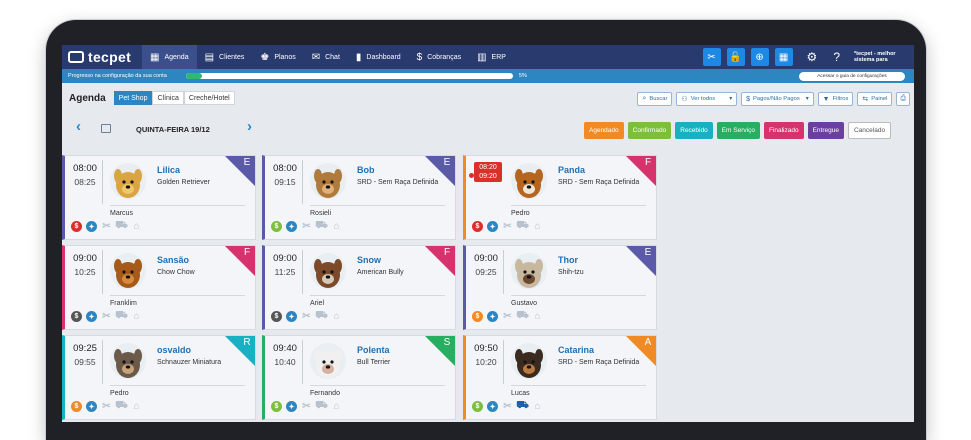 This screenshot has height=440, width=971. I want to click on prev-day-icon: ‹, so click(78, 126).